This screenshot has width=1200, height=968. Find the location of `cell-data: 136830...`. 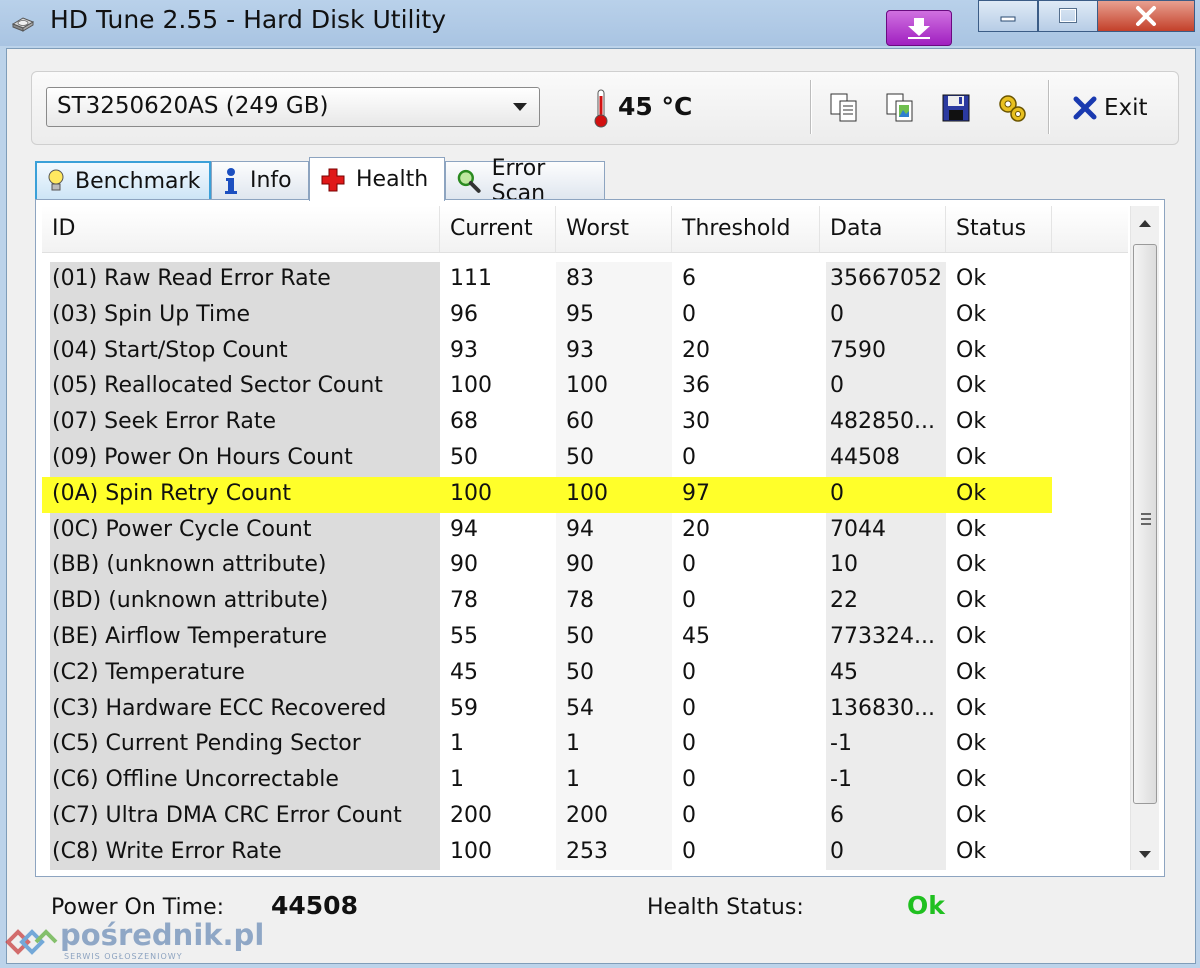

cell-data: 136830... is located at coordinates (882, 708).